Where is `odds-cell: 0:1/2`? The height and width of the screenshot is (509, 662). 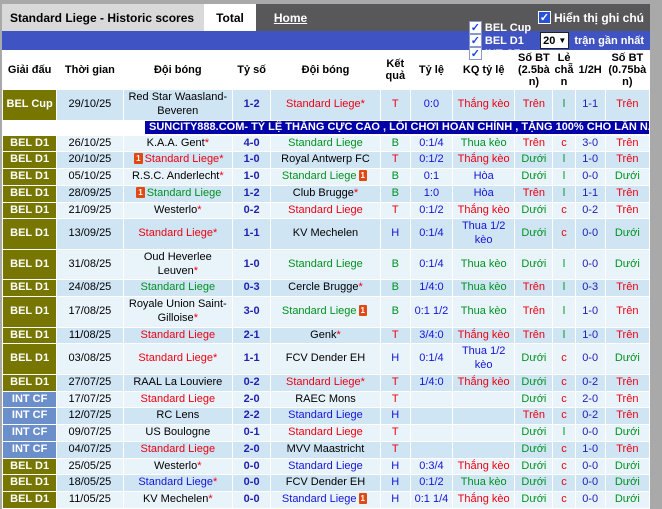 odds-cell: 0:1/2 is located at coordinates (431, 160).